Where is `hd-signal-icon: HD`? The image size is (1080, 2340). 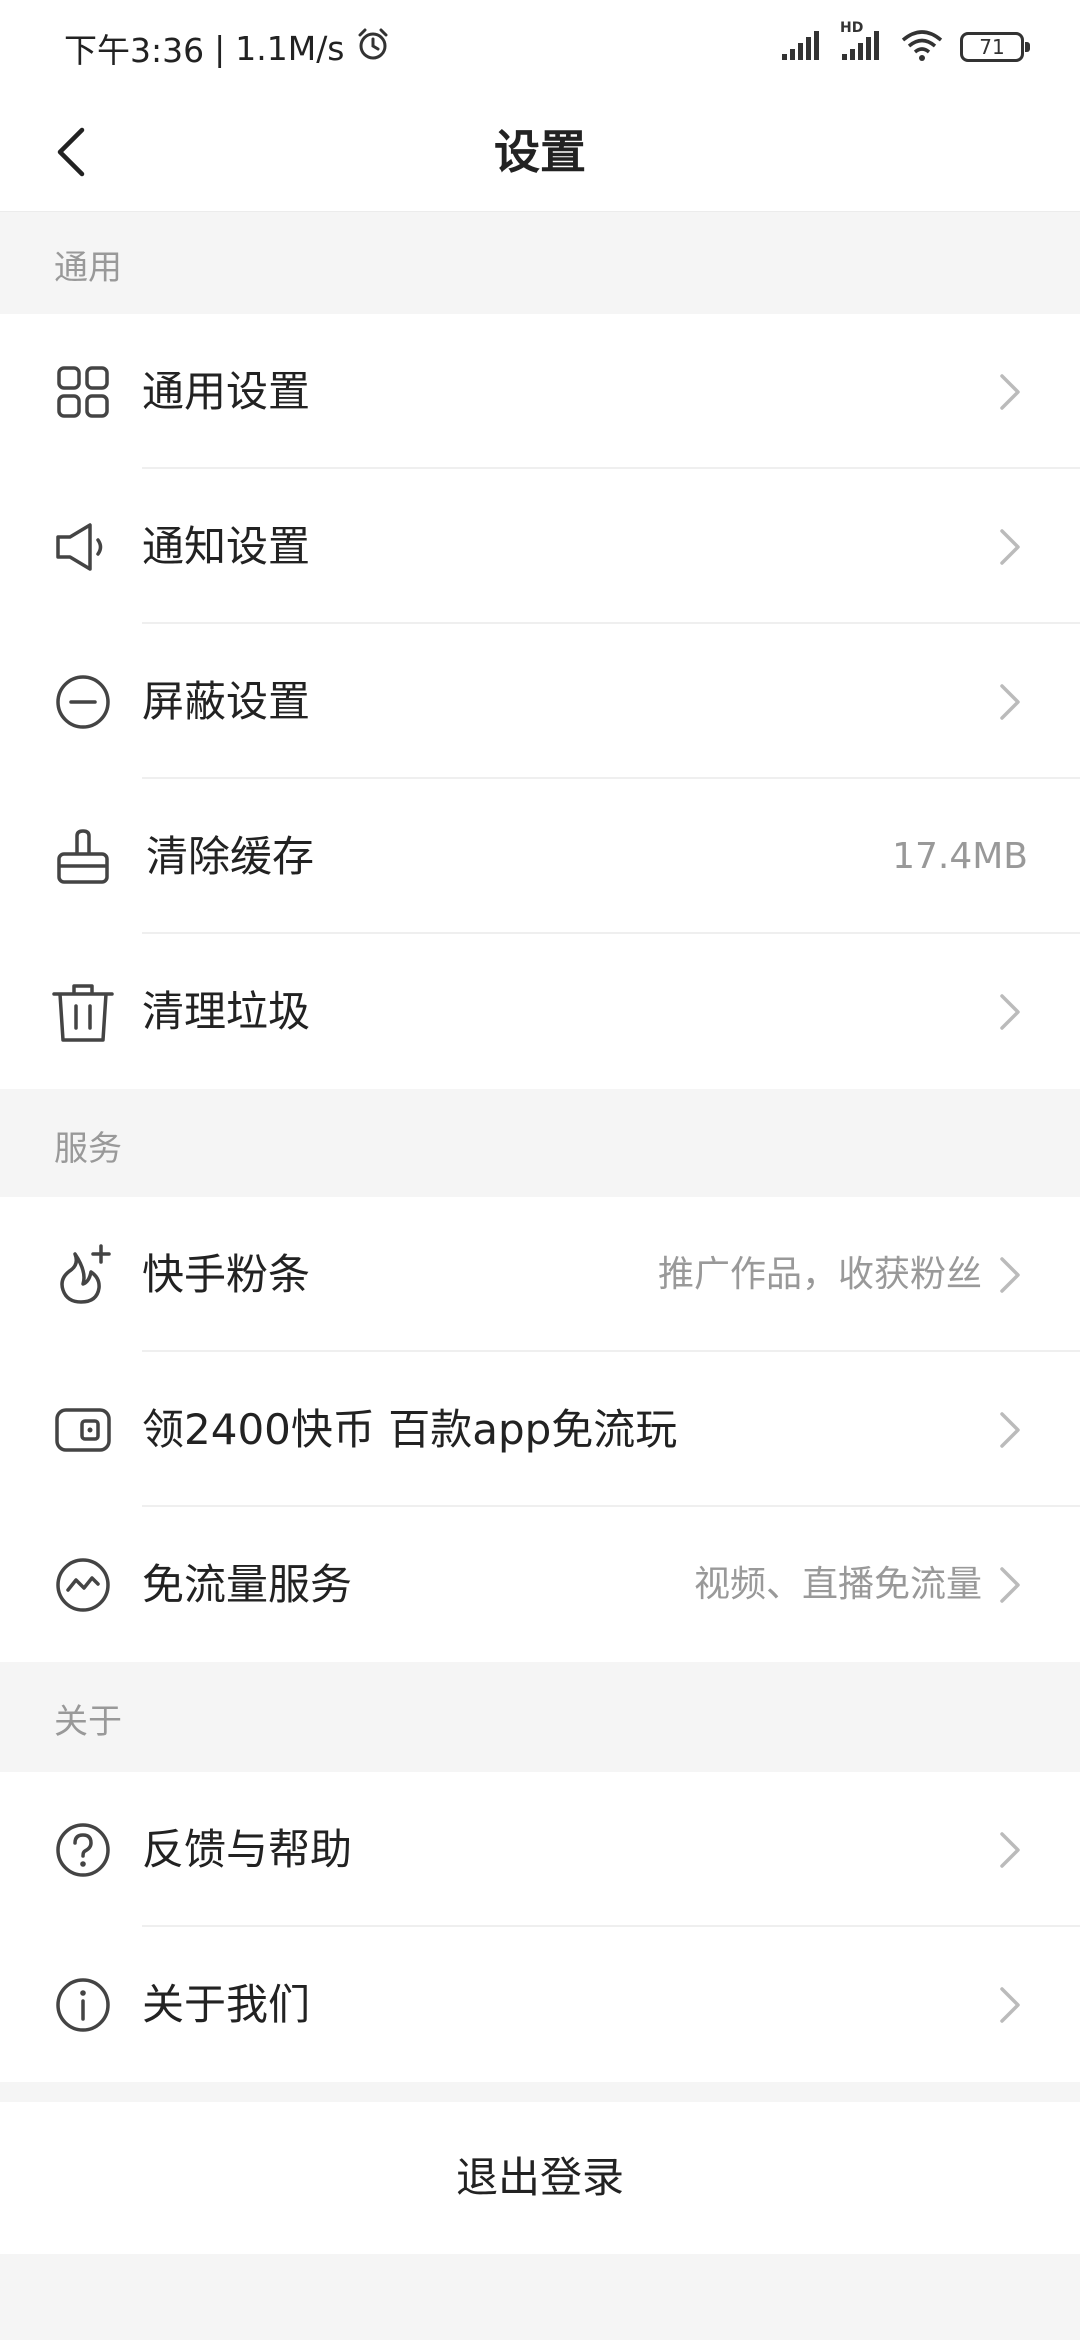 hd-signal-icon: HD is located at coordinates (862, 43).